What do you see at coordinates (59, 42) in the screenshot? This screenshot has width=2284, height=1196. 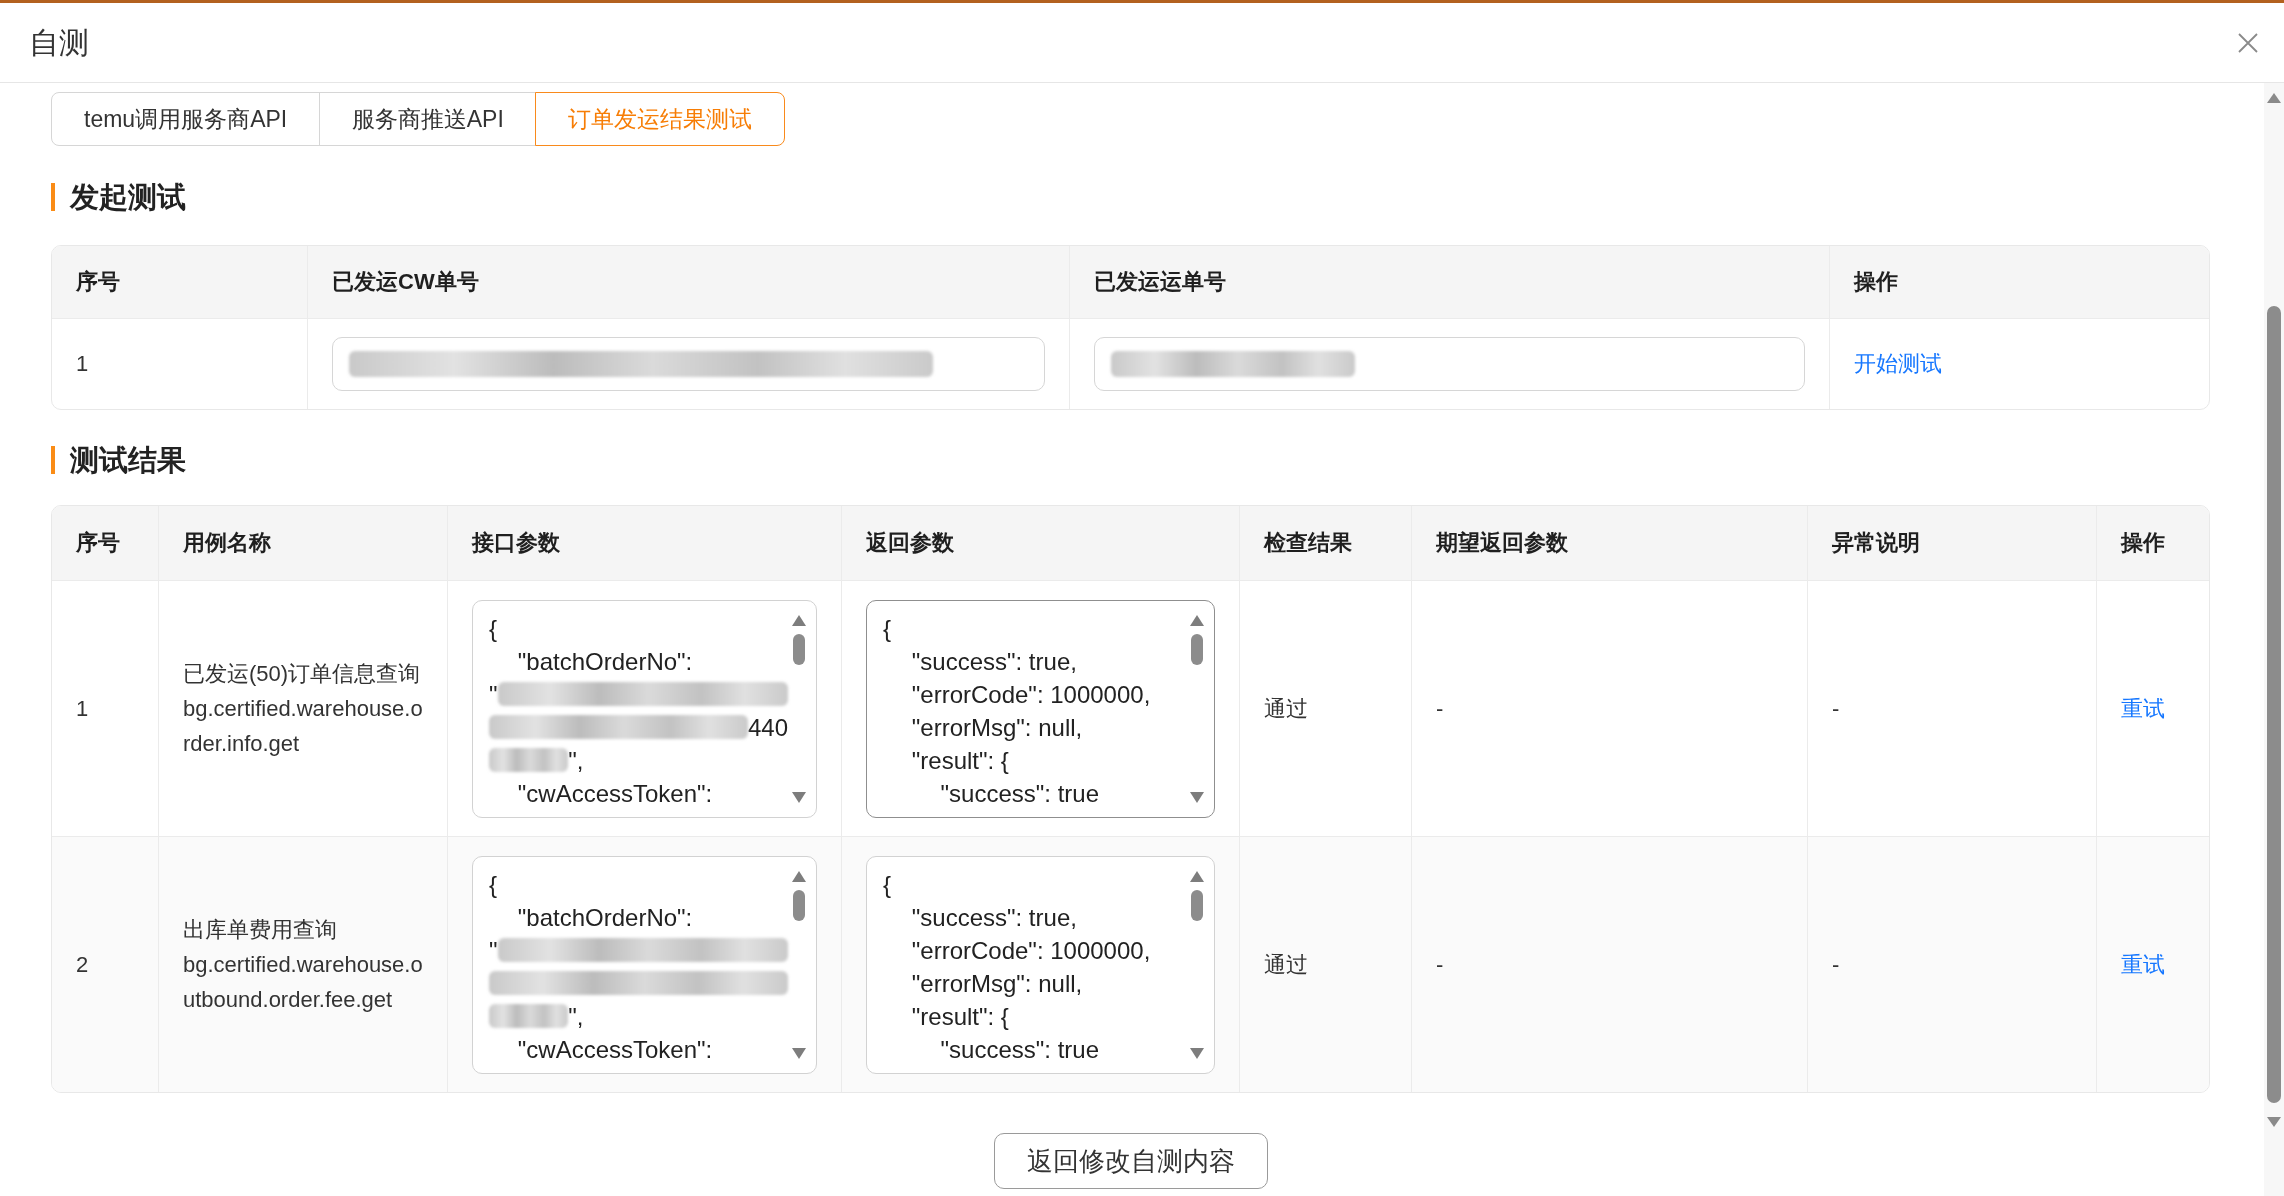 I see `dialog-title: 自测` at bounding box center [59, 42].